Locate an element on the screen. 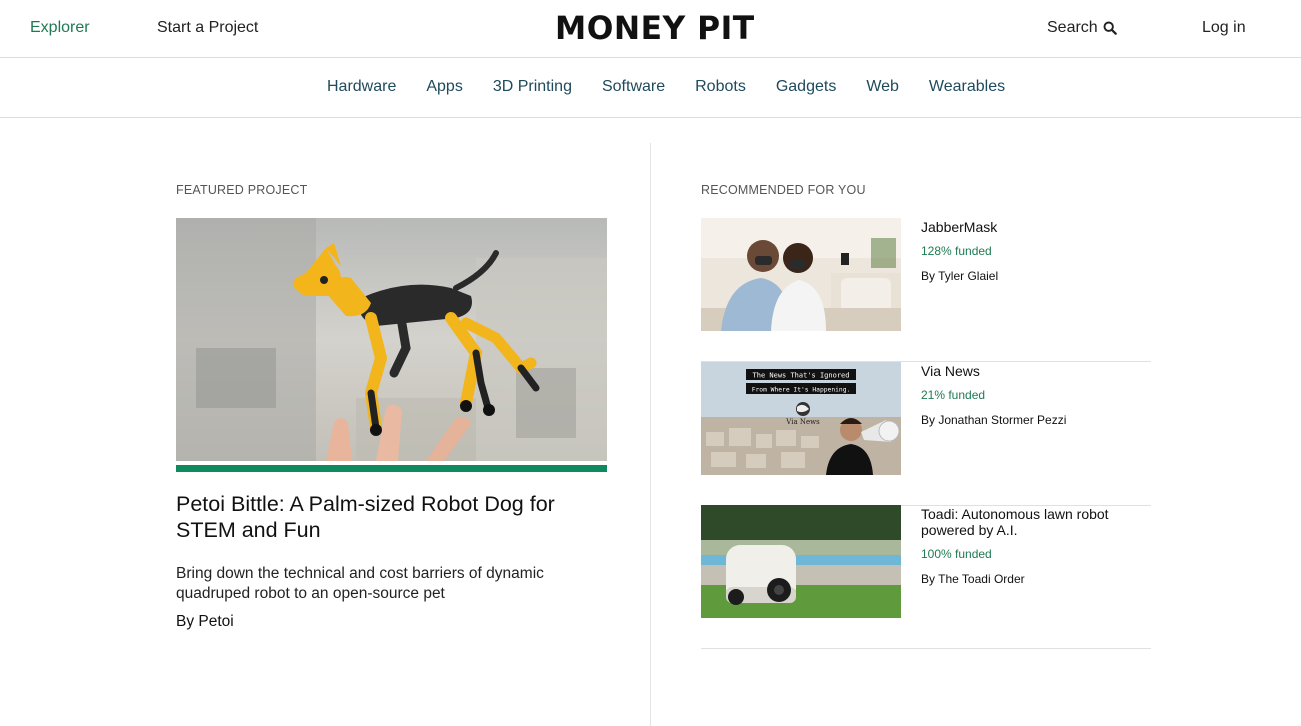 Image resolution: width=1301 pixels, height=726 pixels. login-link: Log in is located at coordinates (1224, 28).